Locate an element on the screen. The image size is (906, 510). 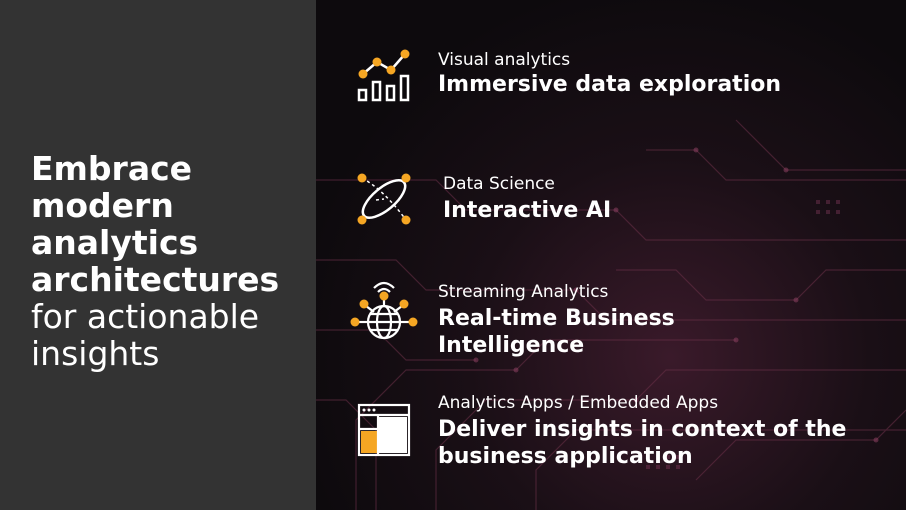
headline-line-2: modern is located at coordinates (102, 205).